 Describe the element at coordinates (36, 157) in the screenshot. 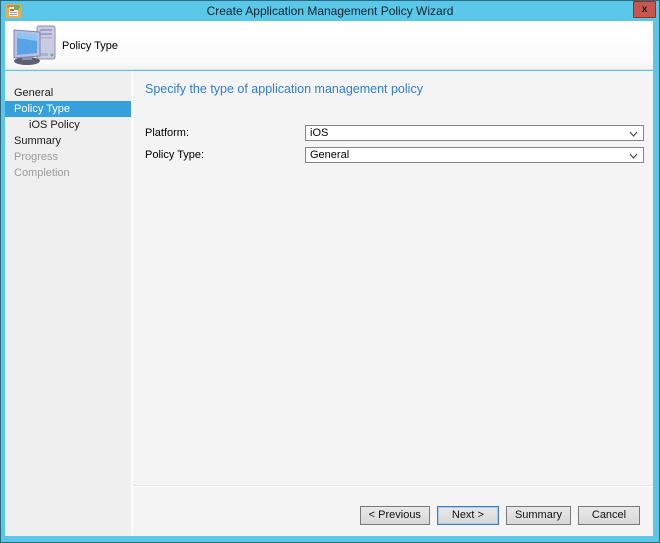

I see `sidebar-item-progress: Progress` at that location.